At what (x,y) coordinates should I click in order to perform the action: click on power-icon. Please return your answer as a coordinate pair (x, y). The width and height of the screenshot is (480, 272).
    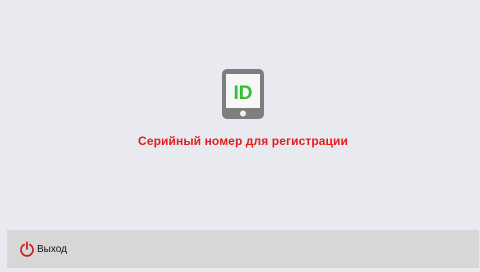
    Looking at the image, I should click on (27, 249).